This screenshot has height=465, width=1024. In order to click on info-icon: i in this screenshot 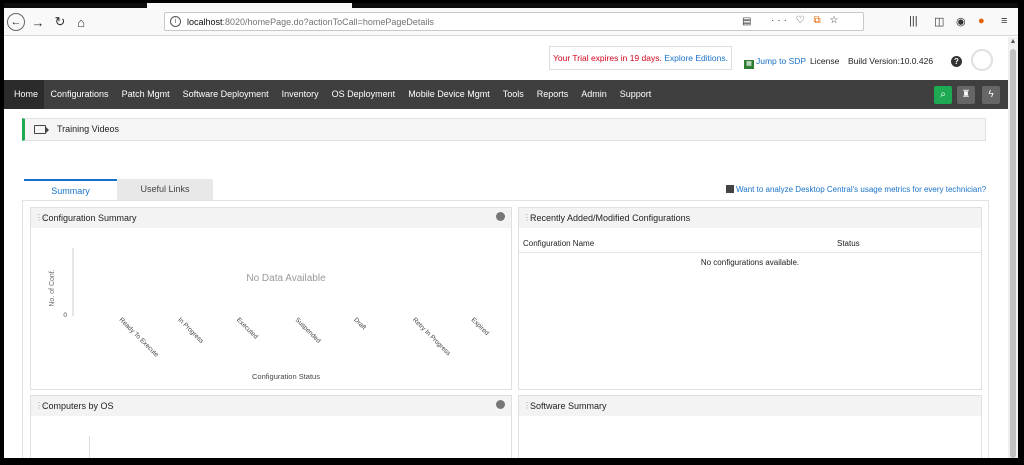, I will do `click(175, 21)`.